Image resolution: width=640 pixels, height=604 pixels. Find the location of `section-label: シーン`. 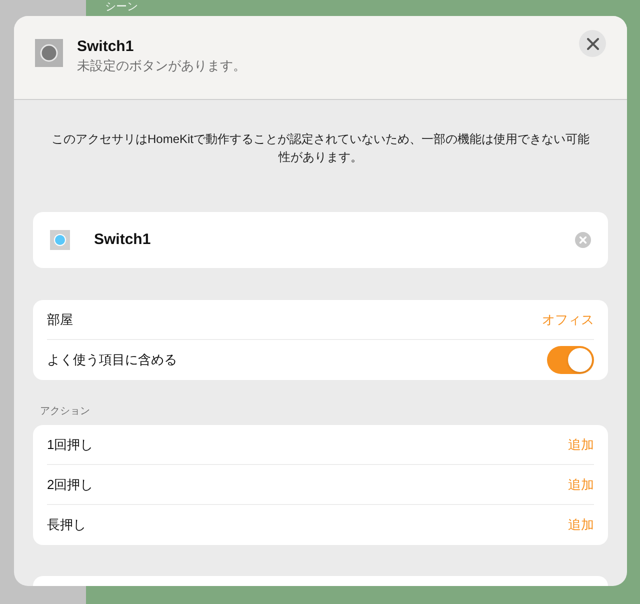

section-label: シーン is located at coordinates (121, 7).